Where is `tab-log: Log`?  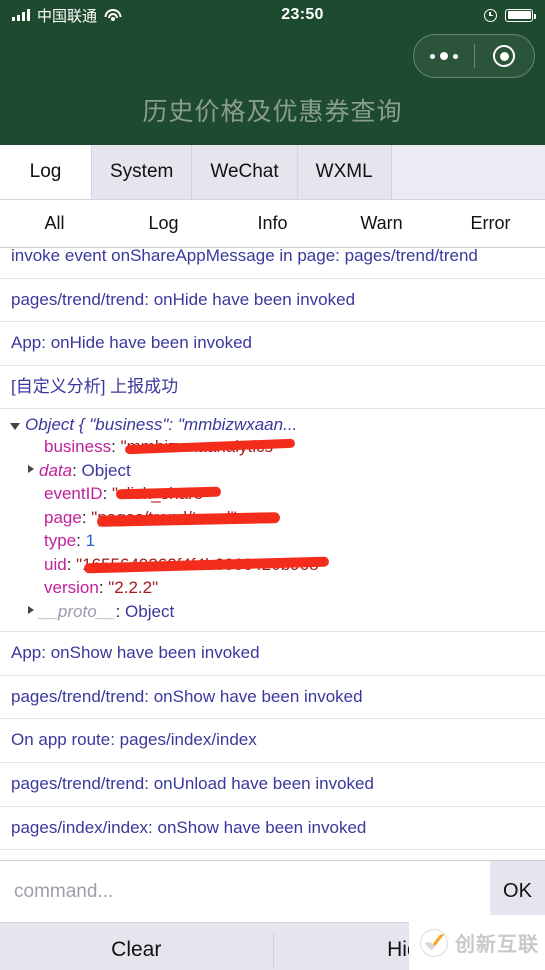
tab-log: Log is located at coordinates (46, 172).